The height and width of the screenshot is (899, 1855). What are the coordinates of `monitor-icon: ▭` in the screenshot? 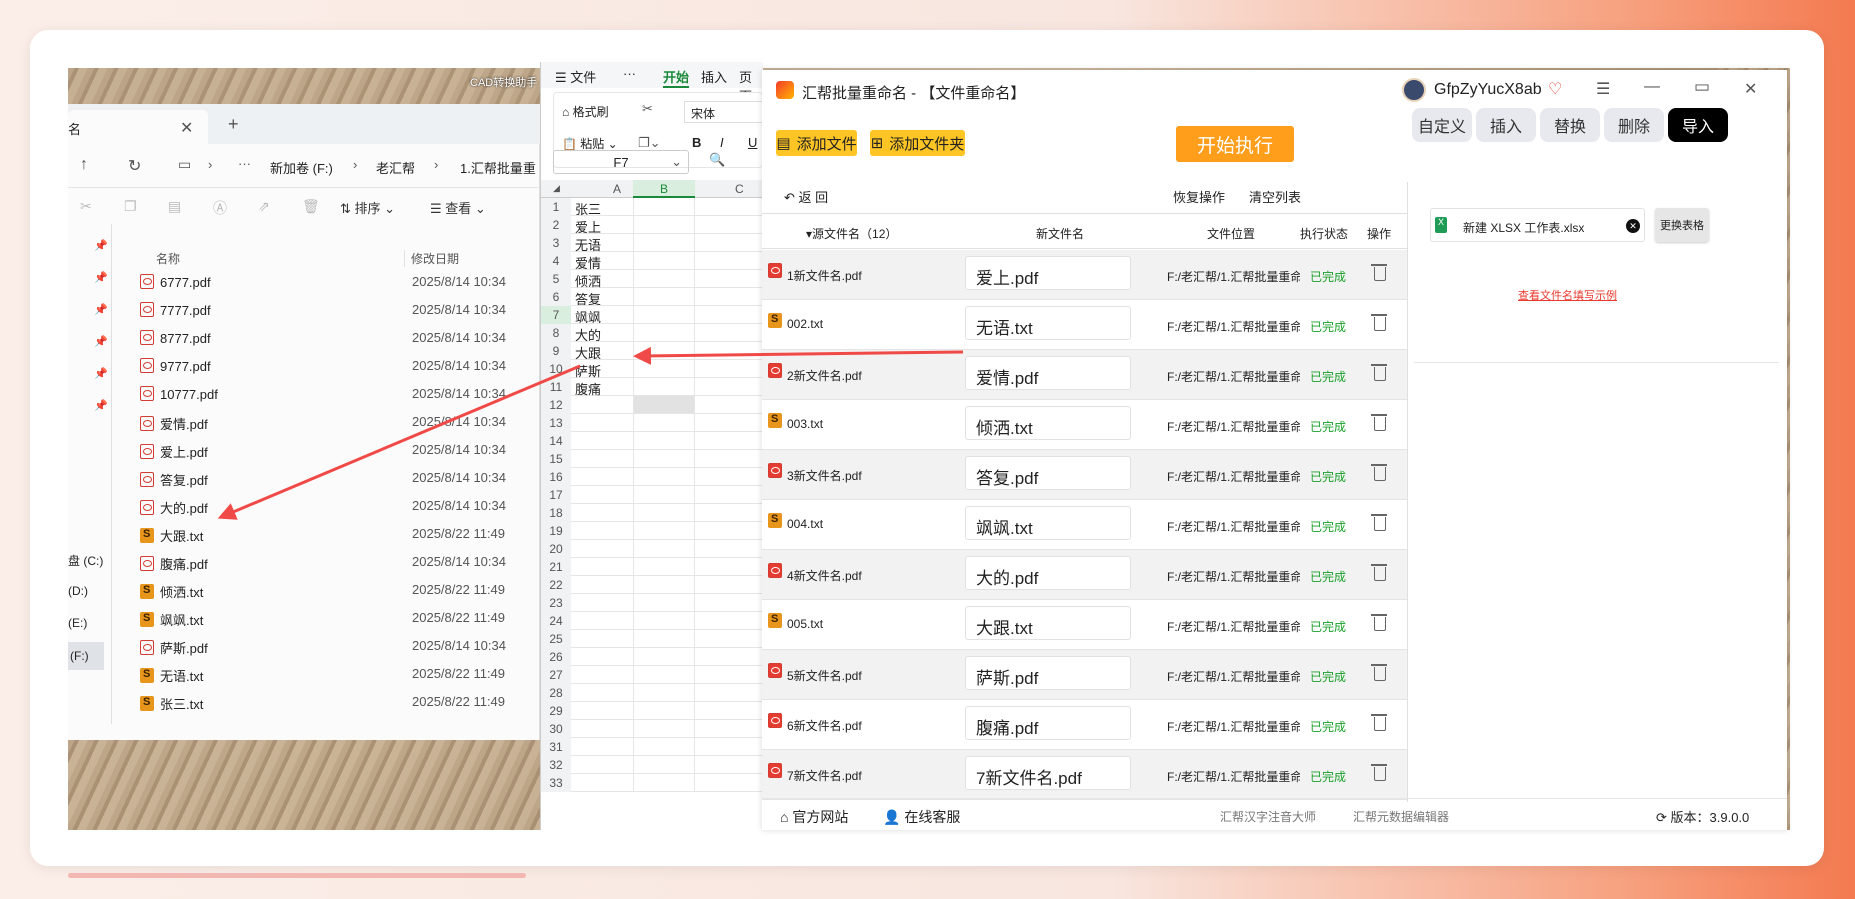 It's located at (184, 164).